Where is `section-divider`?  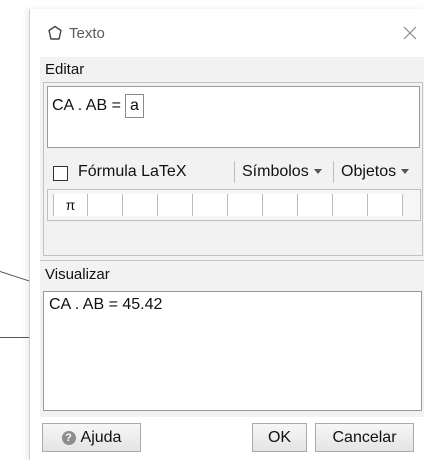
section-divider is located at coordinates (232, 260).